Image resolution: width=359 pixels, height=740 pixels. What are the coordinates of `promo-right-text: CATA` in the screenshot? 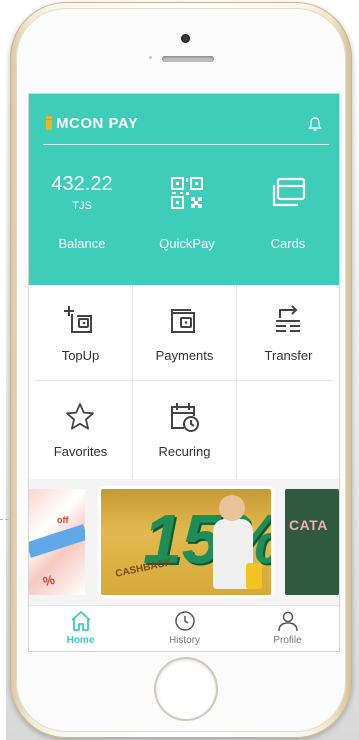 It's located at (308, 525).